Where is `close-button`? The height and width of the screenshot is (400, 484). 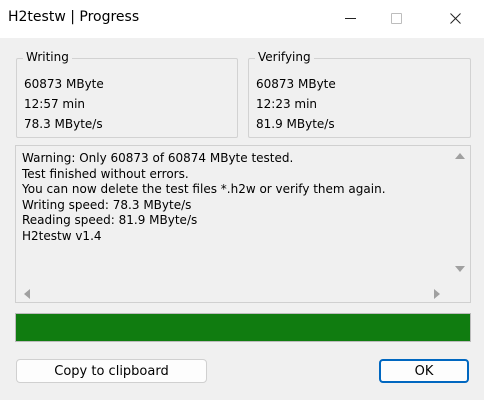 close-button is located at coordinates (455, 18).